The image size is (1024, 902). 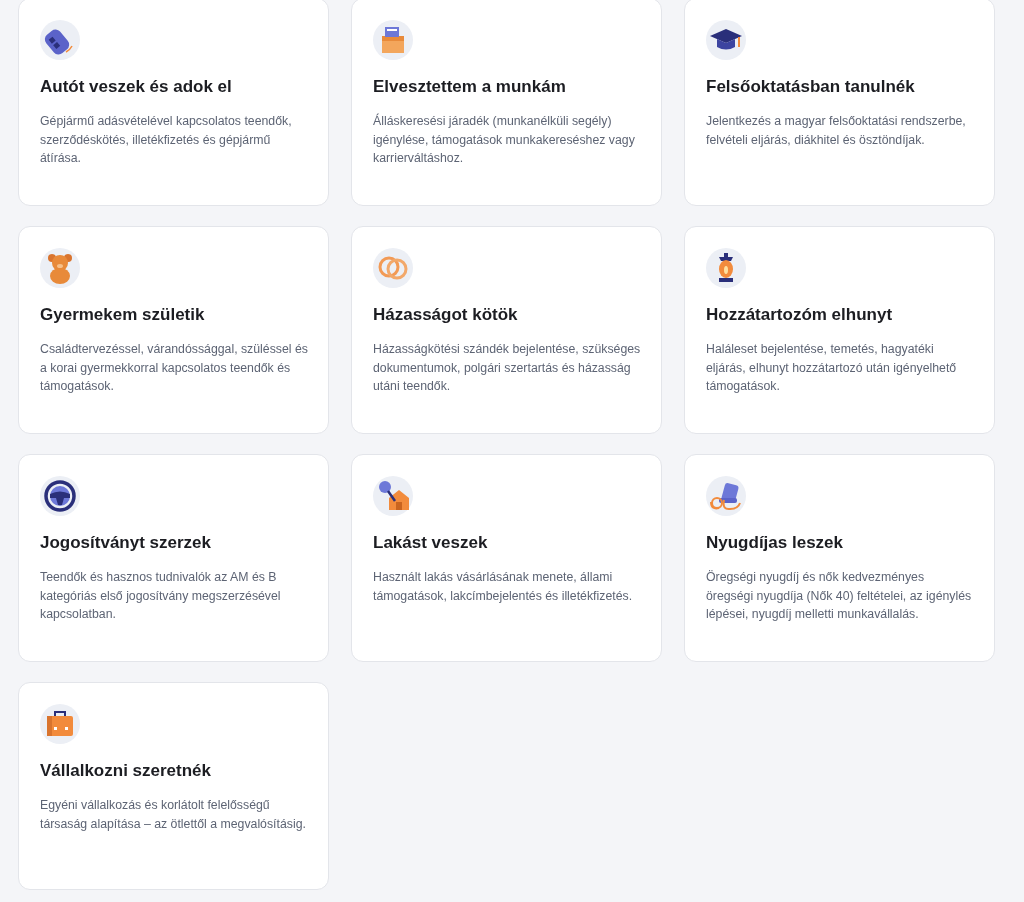 I want to click on card-description: Álláskeresési járadék (munkanélküli segély) igénylése, támogatások munkakereséshez vagy karrierváltáshoz., so click(x=504, y=139).